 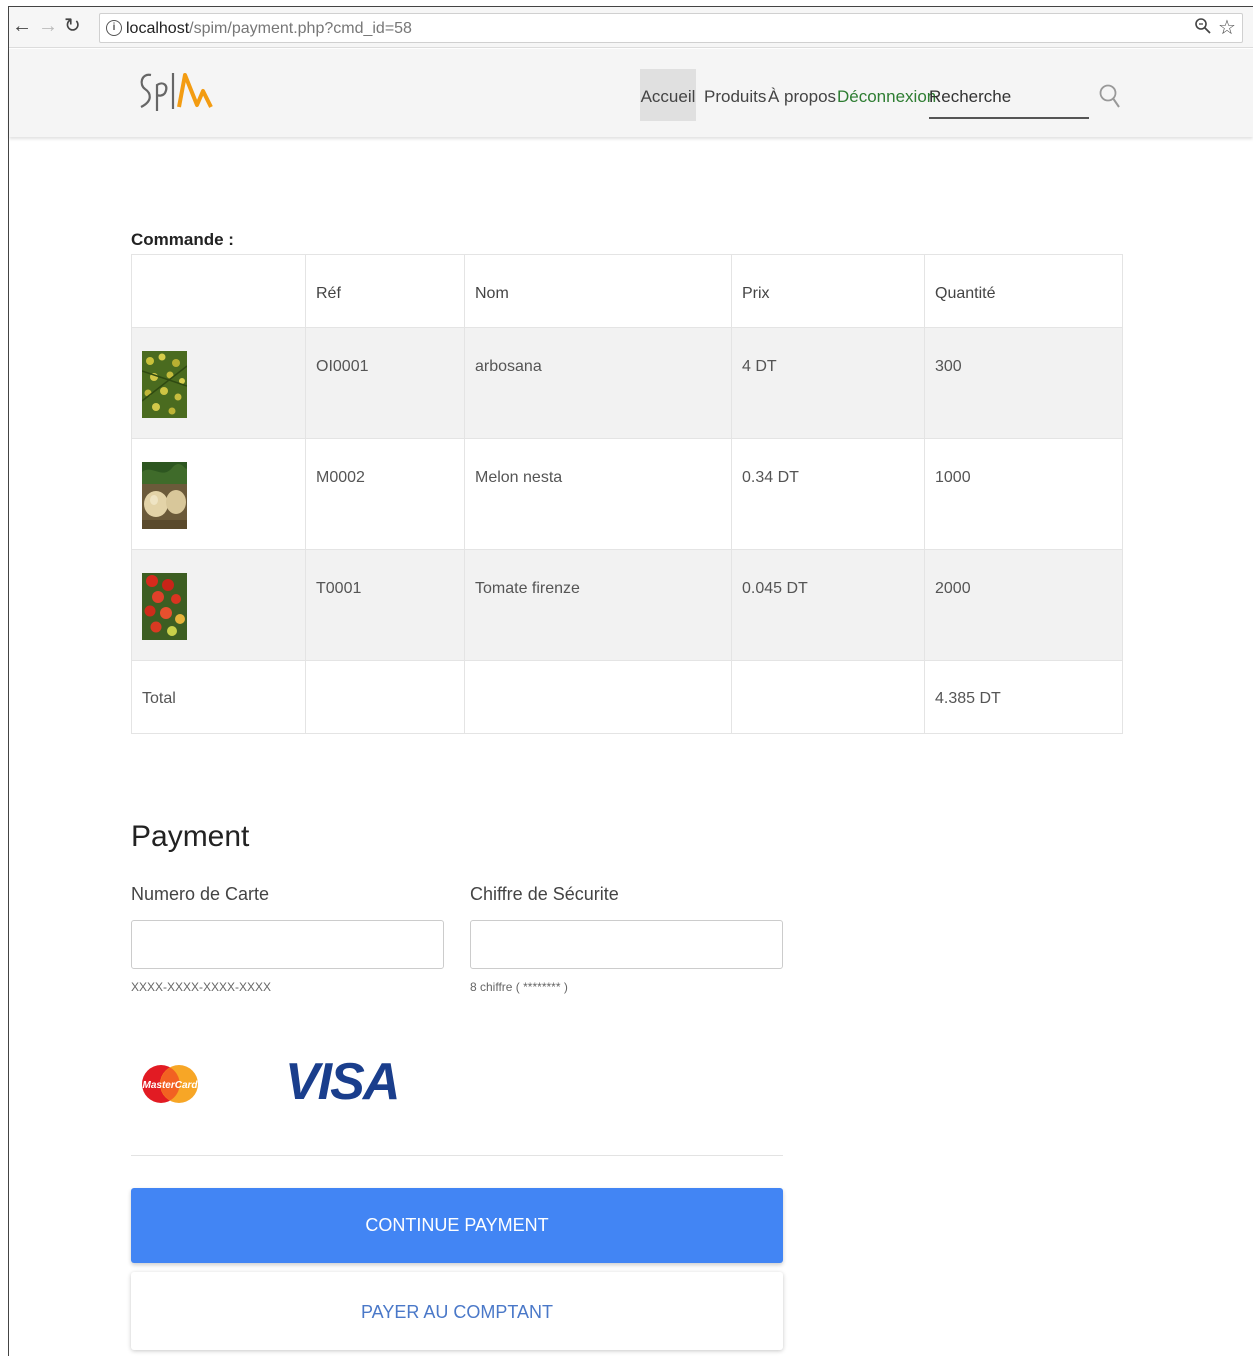 What do you see at coordinates (114, 28) in the screenshot?
I see `info-icon: i` at bounding box center [114, 28].